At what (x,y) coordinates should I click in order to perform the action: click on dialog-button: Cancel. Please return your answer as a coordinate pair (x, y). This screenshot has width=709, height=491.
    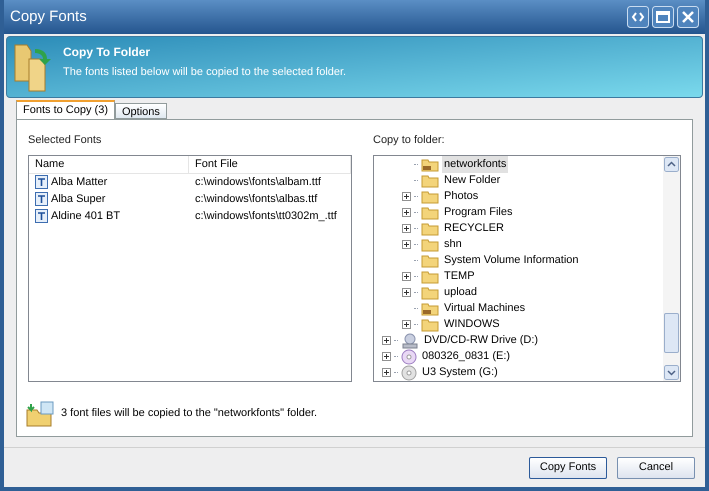
    Looking at the image, I should click on (656, 467).